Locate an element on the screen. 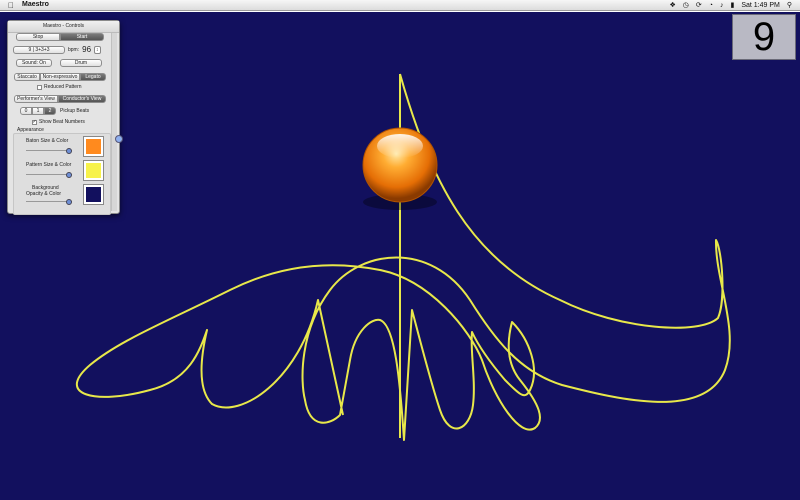 The width and height of the screenshot is (800, 500). staccato-button: Staccato is located at coordinates (27, 77).